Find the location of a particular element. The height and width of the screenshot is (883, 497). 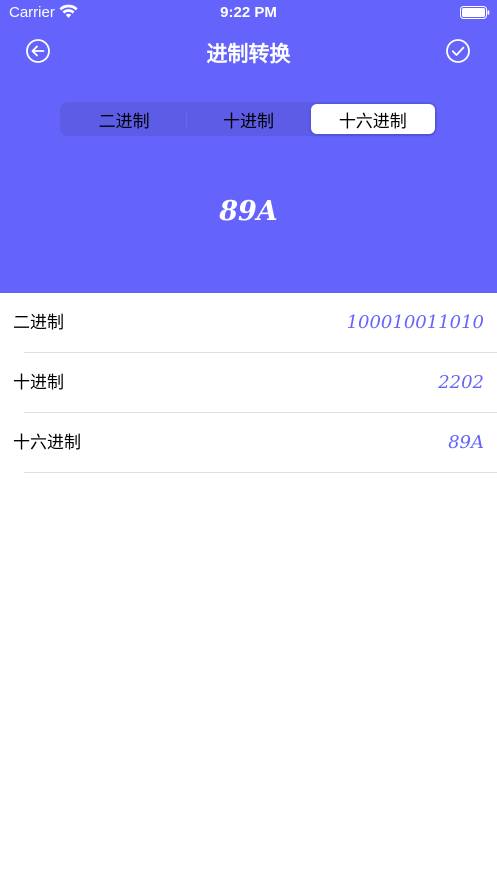

row-label: 十六进制 is located at coordinates (47, 443).